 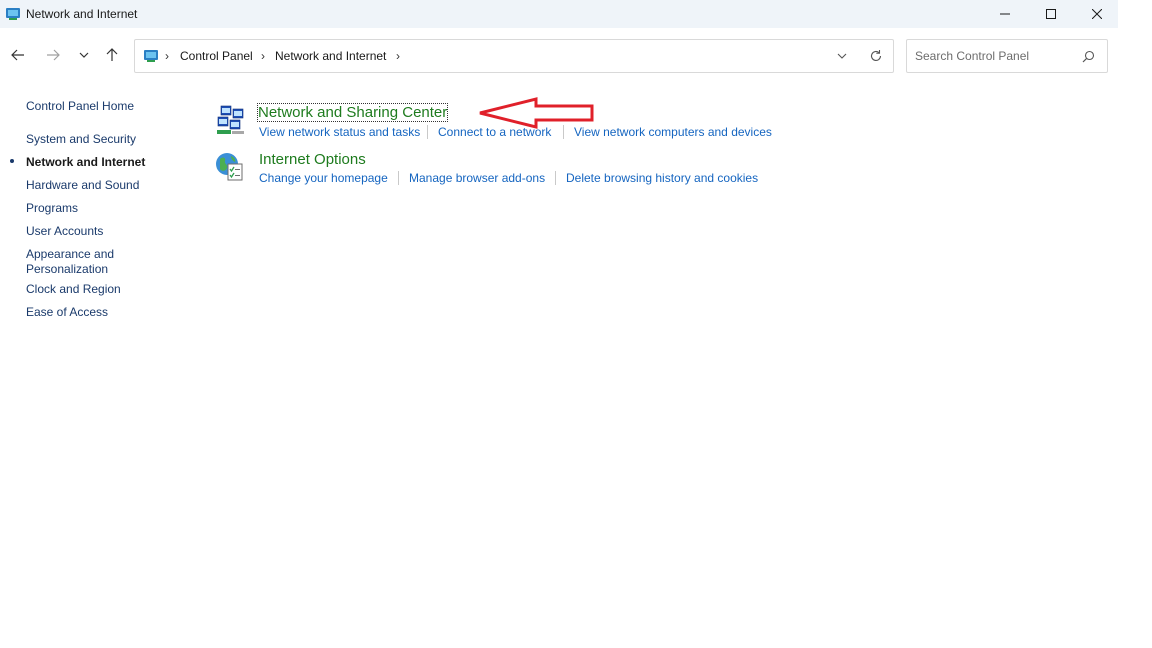 What do you see at coordinates (76, 262) in the screenshot?
I see `sidebar-item-appearance-and-personalization: Appearance and Personalization` at bounding box center [76, 262].